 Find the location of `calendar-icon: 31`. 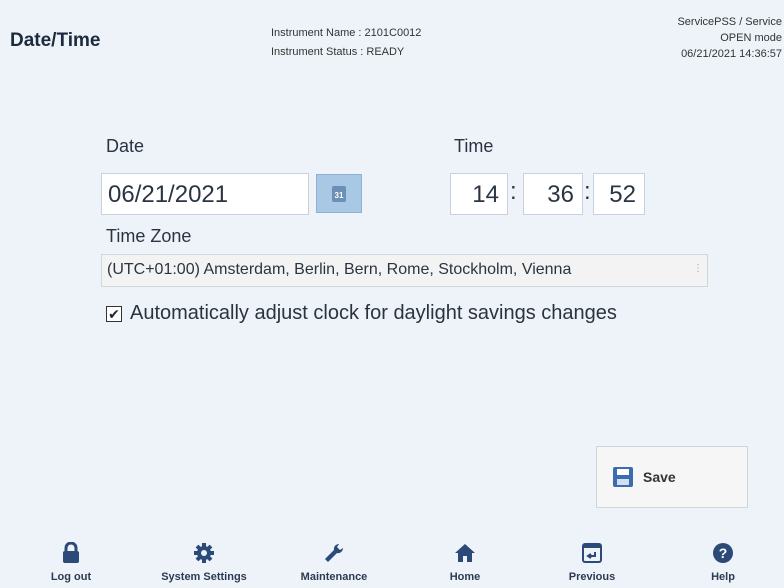

calendar-icon: 31 is located at coordinates (339, 193).